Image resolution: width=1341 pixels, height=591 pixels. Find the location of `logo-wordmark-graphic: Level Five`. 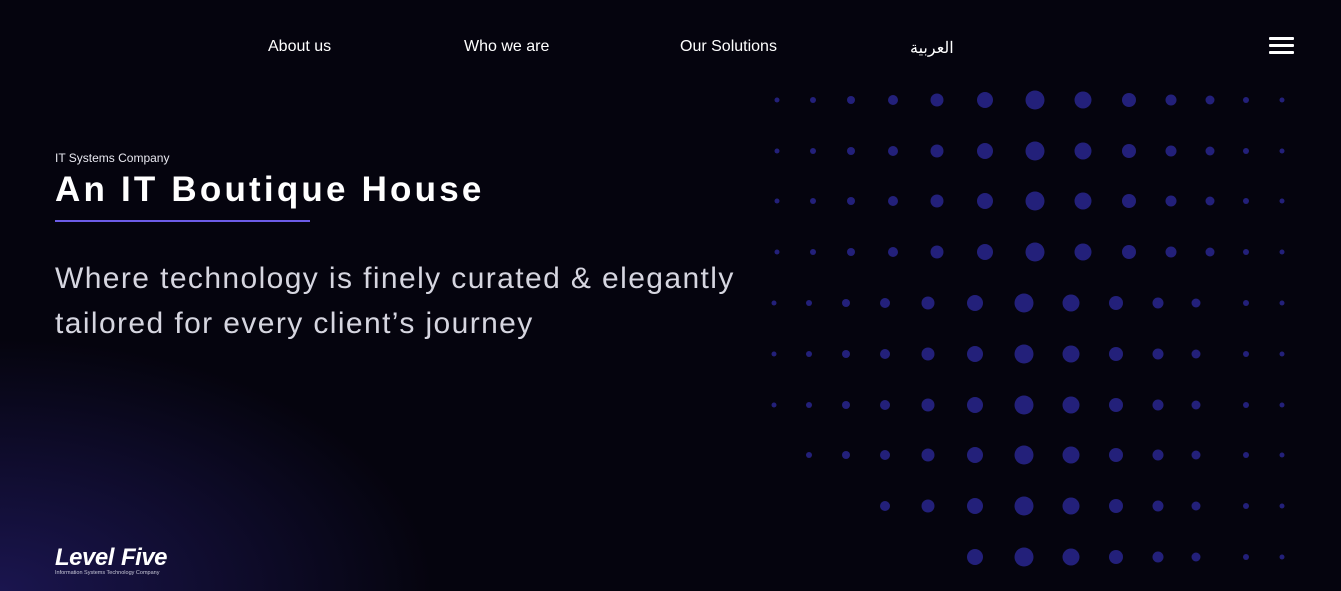

logo-wordmark-graphic: Level Five is located at coordinates (111, 557).